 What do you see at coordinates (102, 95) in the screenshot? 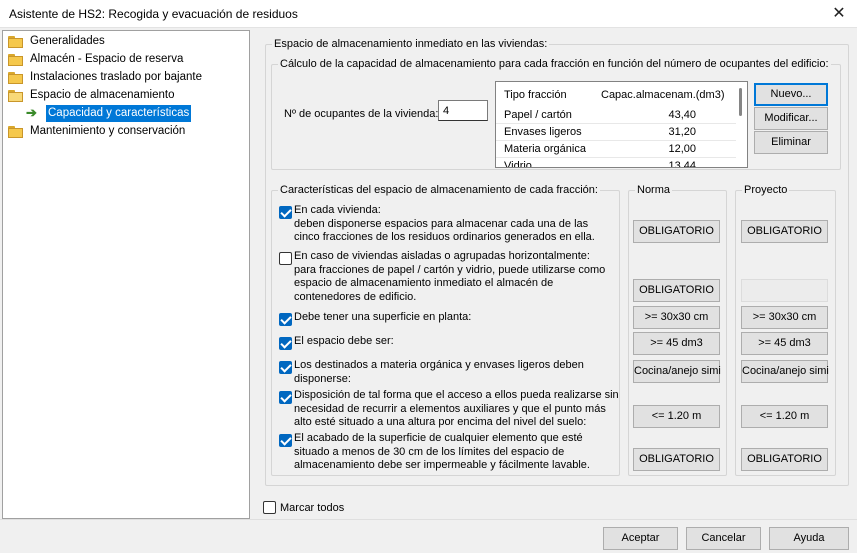
I see `tree-item-label: Espacio de almacenamiento` at bounding box center [102, 95].